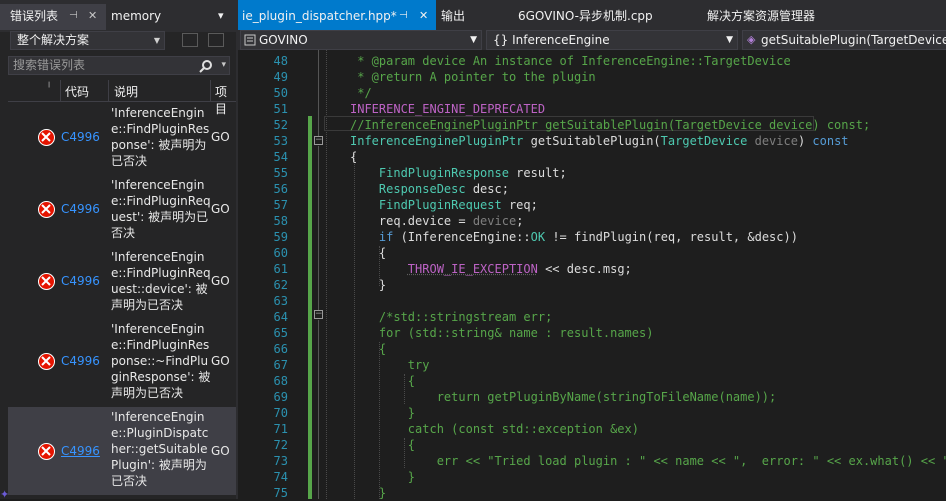 Image resolution: width=946 pixels, height=501 pixels. What do you see at coordinates (280, 77) in the screenshot?
I see `line-number: 49` at bounding box center [280, 77].